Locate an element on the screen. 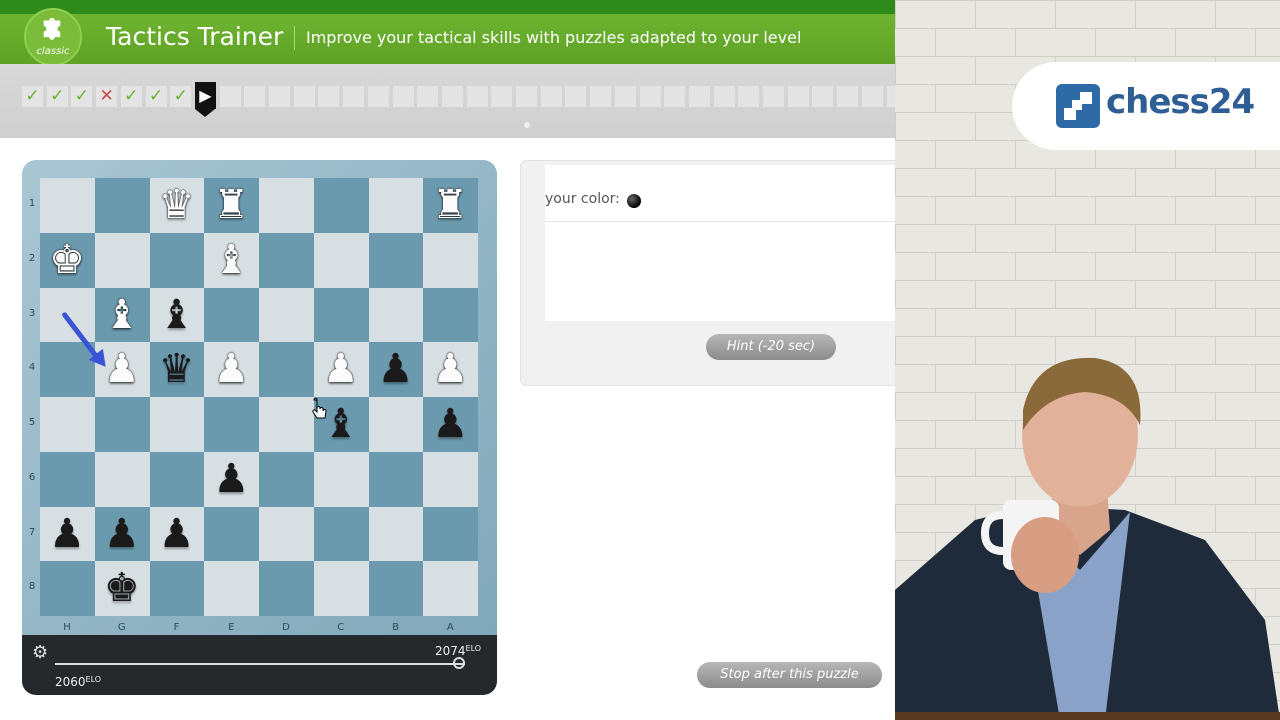 This screenshot has height=720, width=1280. elo-suffix: ELO is located at coordinates (93, 679).